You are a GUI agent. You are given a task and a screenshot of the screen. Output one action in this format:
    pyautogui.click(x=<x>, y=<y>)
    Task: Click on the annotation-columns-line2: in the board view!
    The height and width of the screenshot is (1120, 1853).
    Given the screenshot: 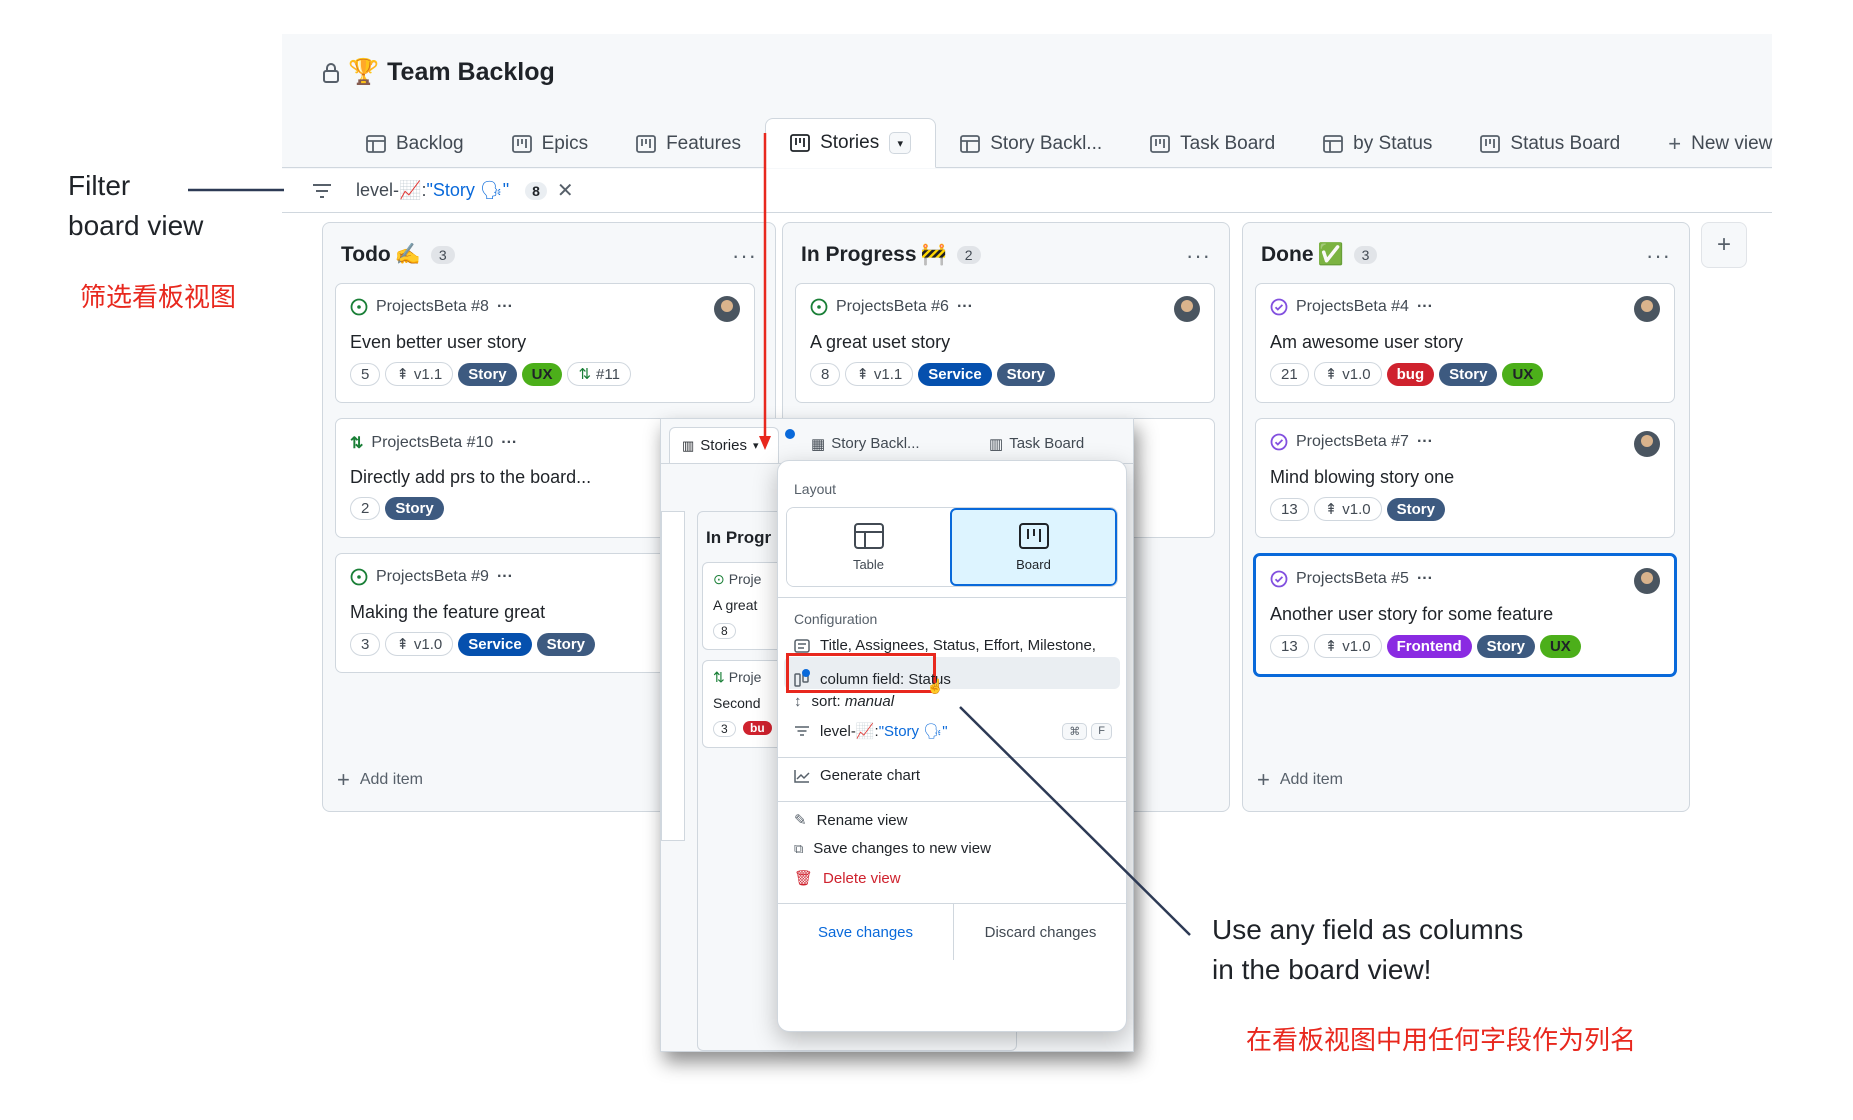 What is the action you would take?
    pyautogui.click(x=1322, y=969)
    